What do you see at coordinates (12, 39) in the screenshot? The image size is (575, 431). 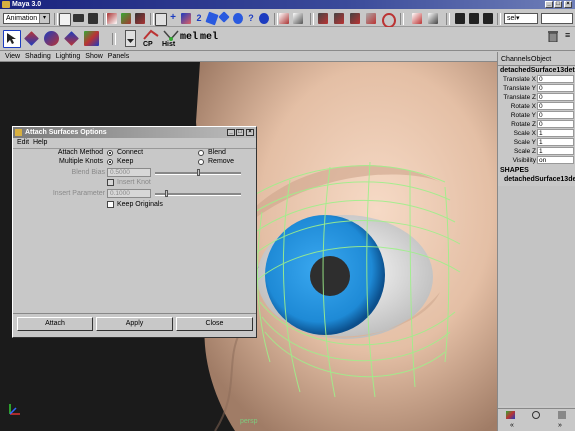 I see `select-tool-icon` at bounding box center [12, 39].